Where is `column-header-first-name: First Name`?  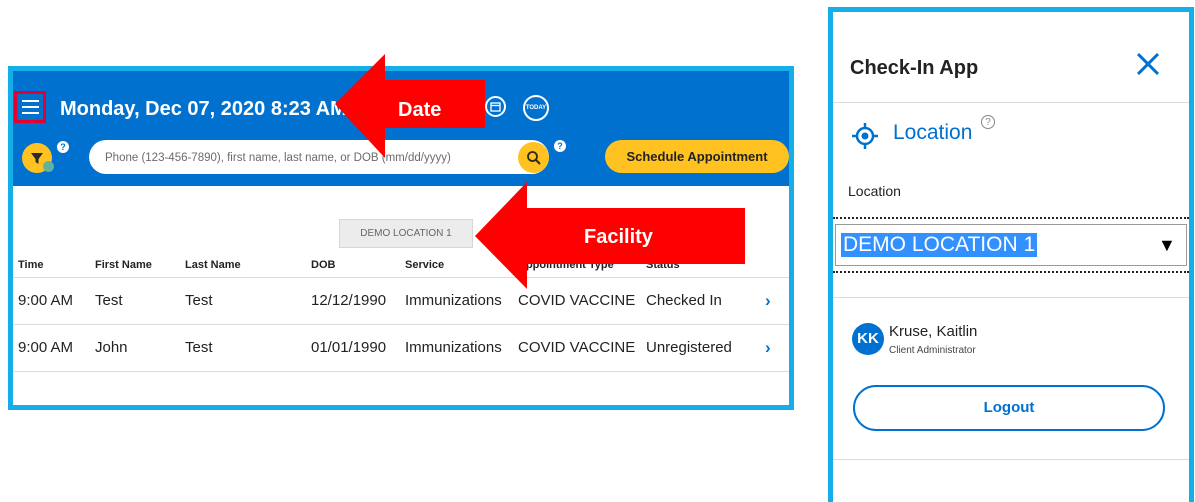 column-header-first-name: First Name is located at coordinates (123, 265).